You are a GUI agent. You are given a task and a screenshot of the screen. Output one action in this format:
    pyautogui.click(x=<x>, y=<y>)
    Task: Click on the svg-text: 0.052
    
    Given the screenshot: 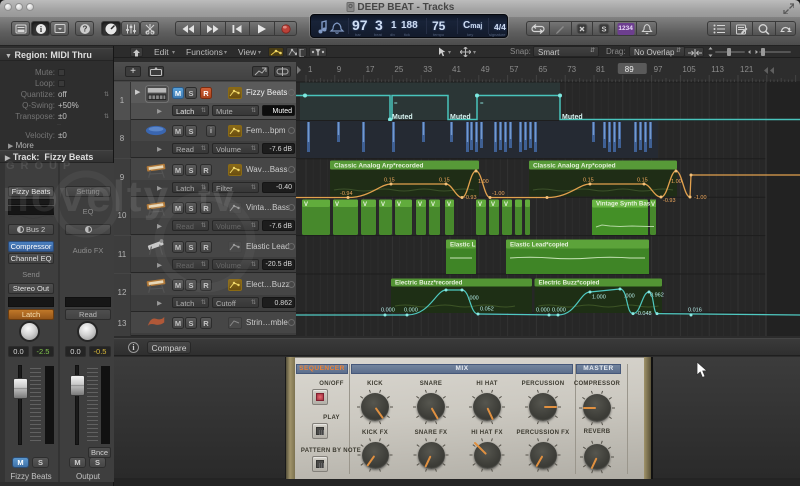 What is the action you would take?
    pyautogui.click(x=487, y=310)
    